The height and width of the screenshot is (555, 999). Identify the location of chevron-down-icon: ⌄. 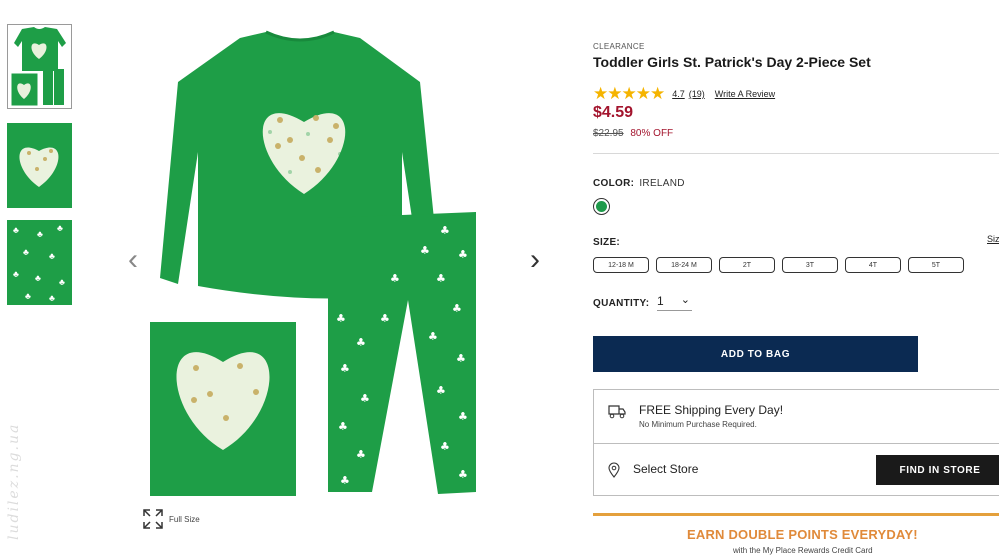
(685, 300).